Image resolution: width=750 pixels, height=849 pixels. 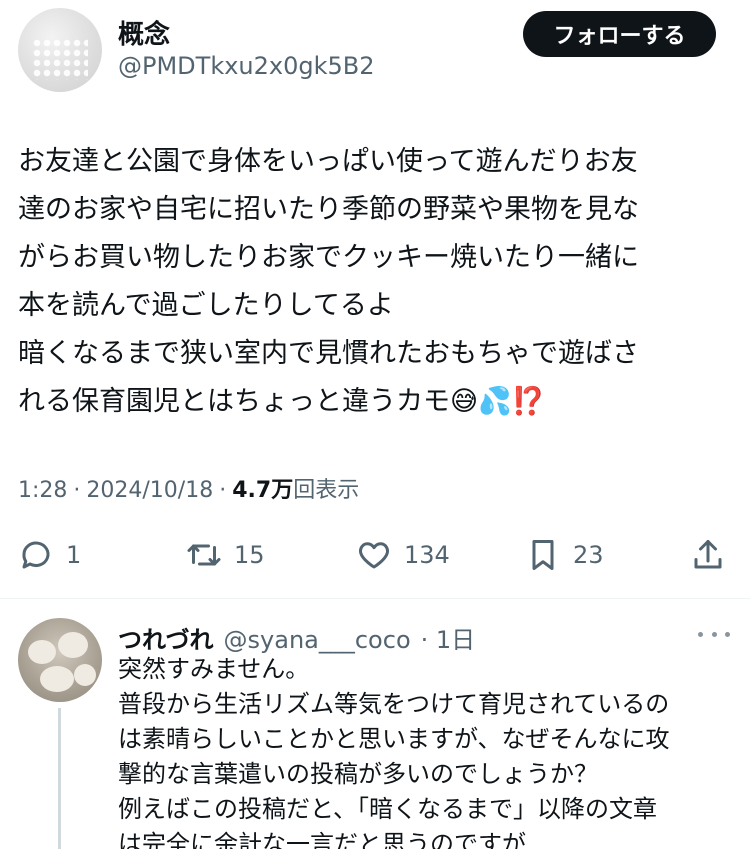 I want to click on reply-button: 1, so click(x=49, y=555).